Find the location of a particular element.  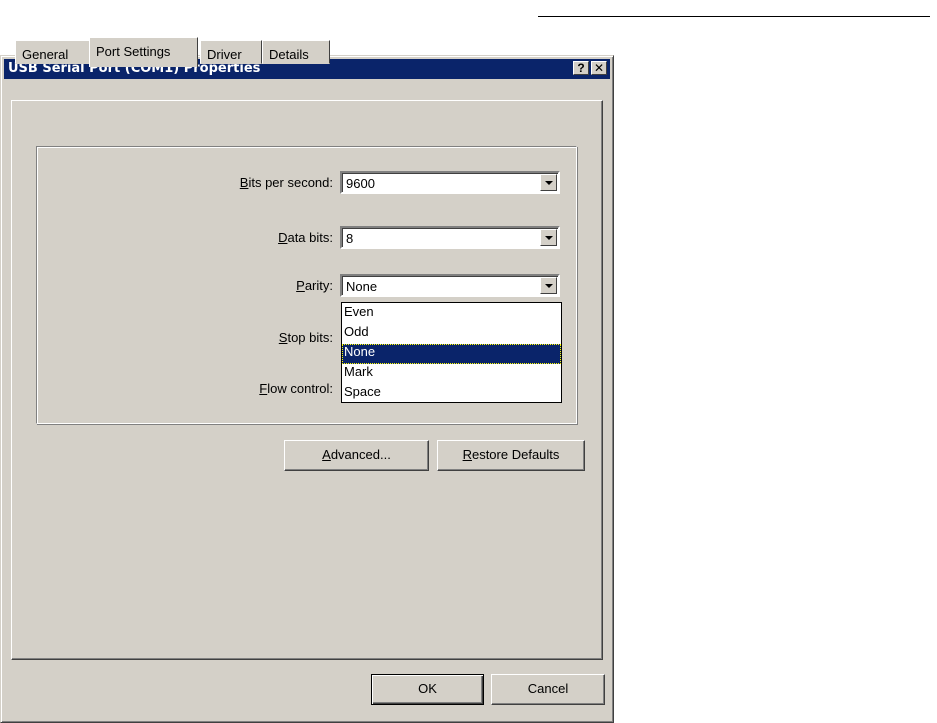

tab-label: Driver is located at coordinates (224, 54).